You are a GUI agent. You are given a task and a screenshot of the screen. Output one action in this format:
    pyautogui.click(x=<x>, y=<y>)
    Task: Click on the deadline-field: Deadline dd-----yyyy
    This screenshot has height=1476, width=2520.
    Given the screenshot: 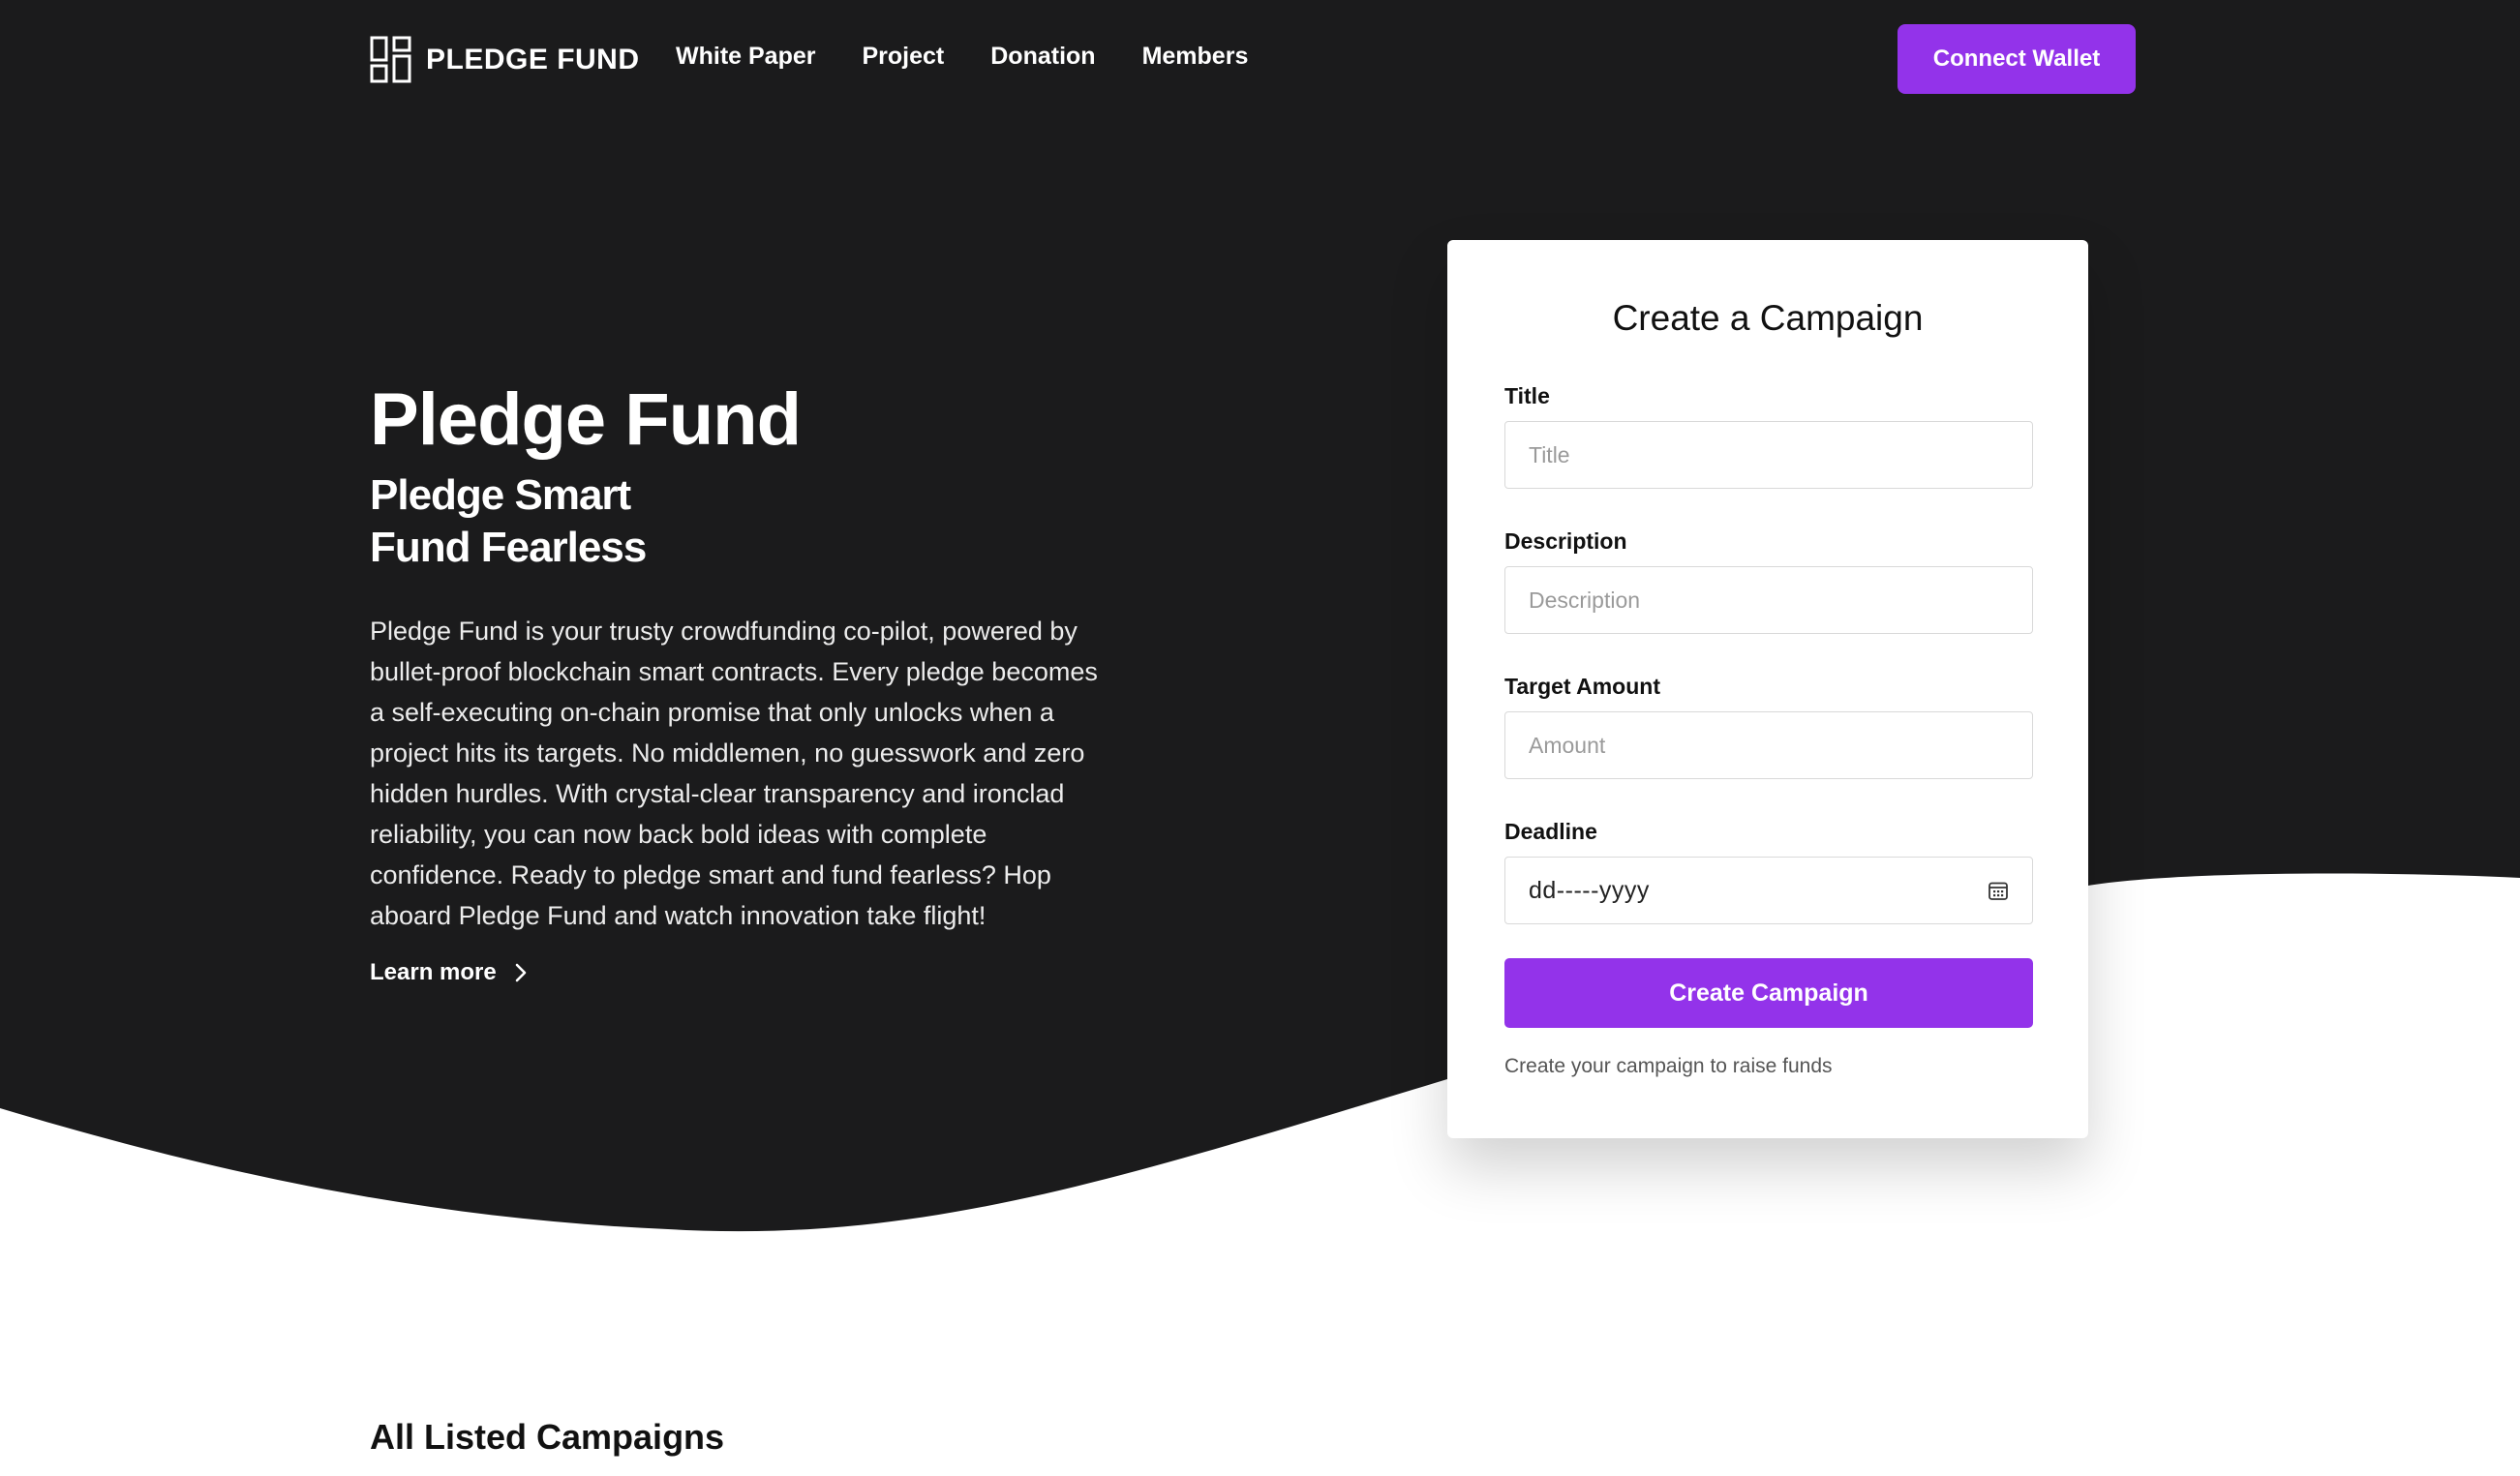 What is the action you would take?
    pyautogui.click(x=1769, y=871)
    